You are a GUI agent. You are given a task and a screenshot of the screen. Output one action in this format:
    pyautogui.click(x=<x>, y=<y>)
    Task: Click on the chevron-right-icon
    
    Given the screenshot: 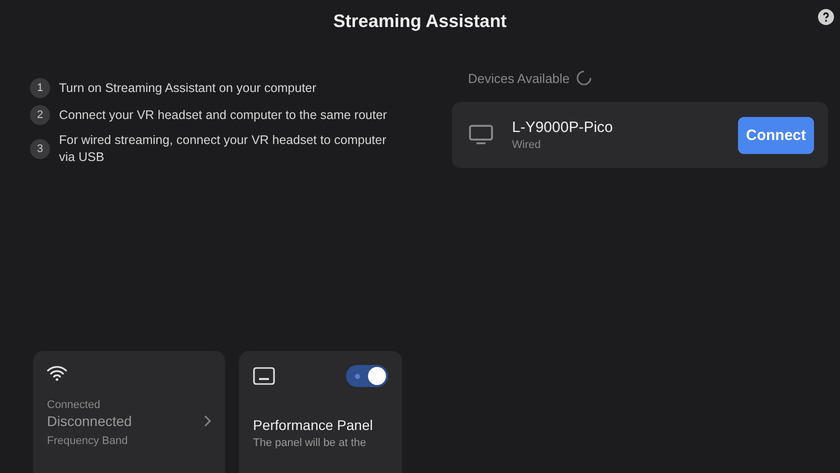 What is the action you would take?
    pyautogui.click(x=207, y=421)
    